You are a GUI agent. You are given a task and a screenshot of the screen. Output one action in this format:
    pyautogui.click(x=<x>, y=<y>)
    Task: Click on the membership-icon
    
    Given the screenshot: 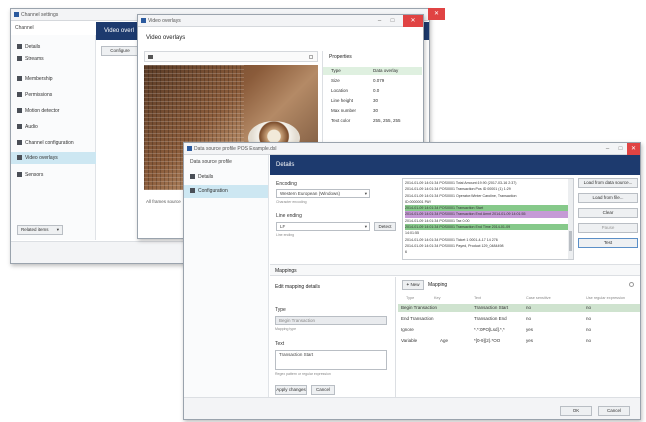 What is the action you would take?
    pyautogui.click(x=19, y=79)
    